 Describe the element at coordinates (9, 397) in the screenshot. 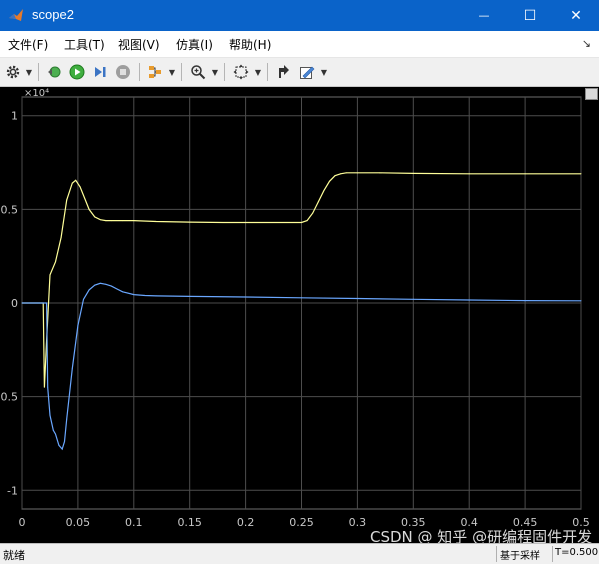

I see `y-tick-label: -0.5` at that location.